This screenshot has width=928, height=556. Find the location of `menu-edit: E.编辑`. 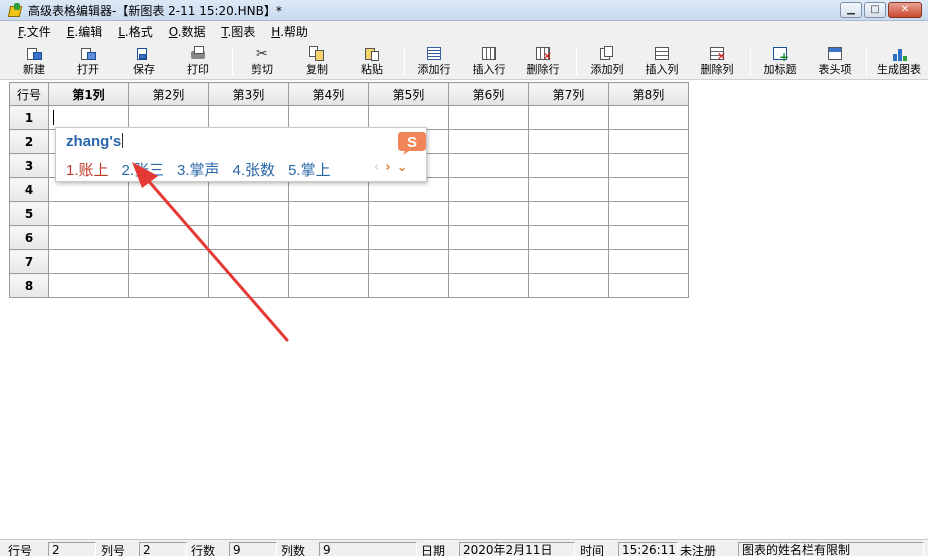

menu-edit: E.编辑 is located at coordinates (84, 32).